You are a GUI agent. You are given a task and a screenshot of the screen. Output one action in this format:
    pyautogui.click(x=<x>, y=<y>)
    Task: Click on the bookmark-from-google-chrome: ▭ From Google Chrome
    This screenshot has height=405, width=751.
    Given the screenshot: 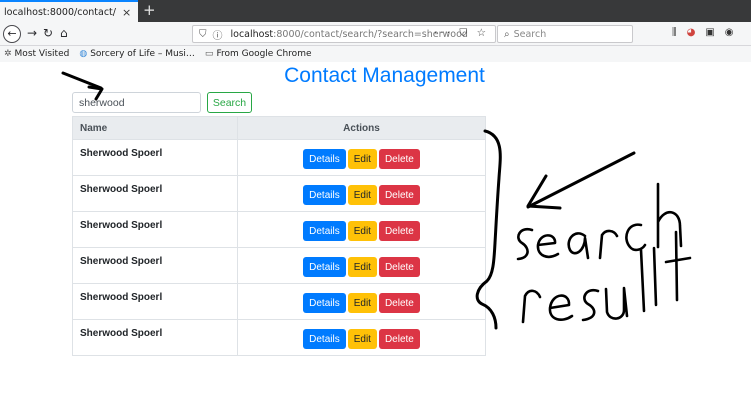 What is the action you would take?
    pyautogui.click(x=258, y=54)
    